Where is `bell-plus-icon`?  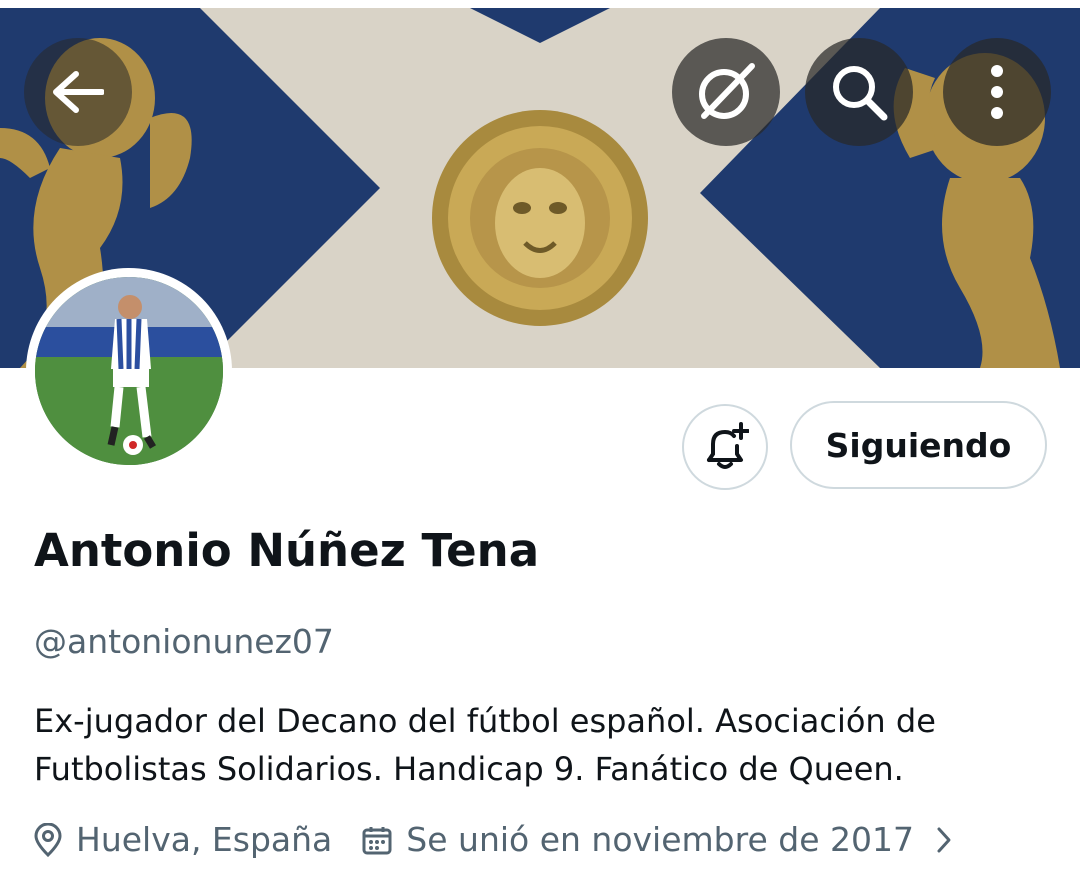
bell-plus-icon is located at coordinates (728, 445).